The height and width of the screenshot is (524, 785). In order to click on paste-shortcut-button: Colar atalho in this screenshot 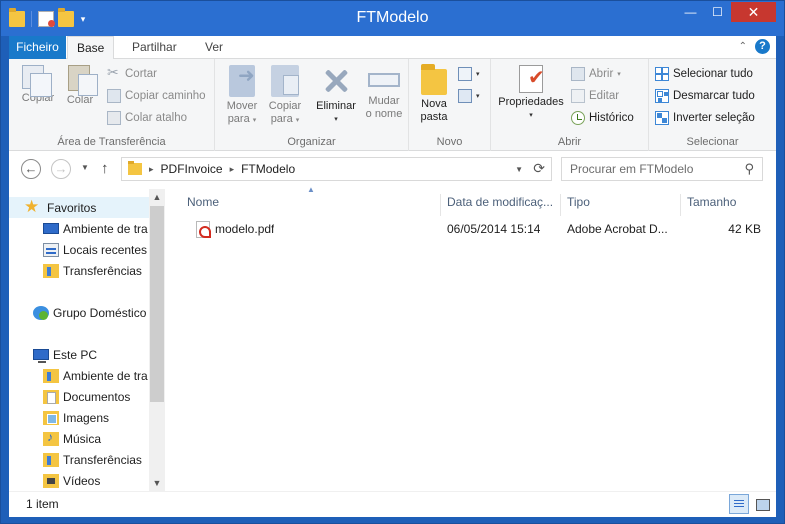, I will do `click(147, 118)`.